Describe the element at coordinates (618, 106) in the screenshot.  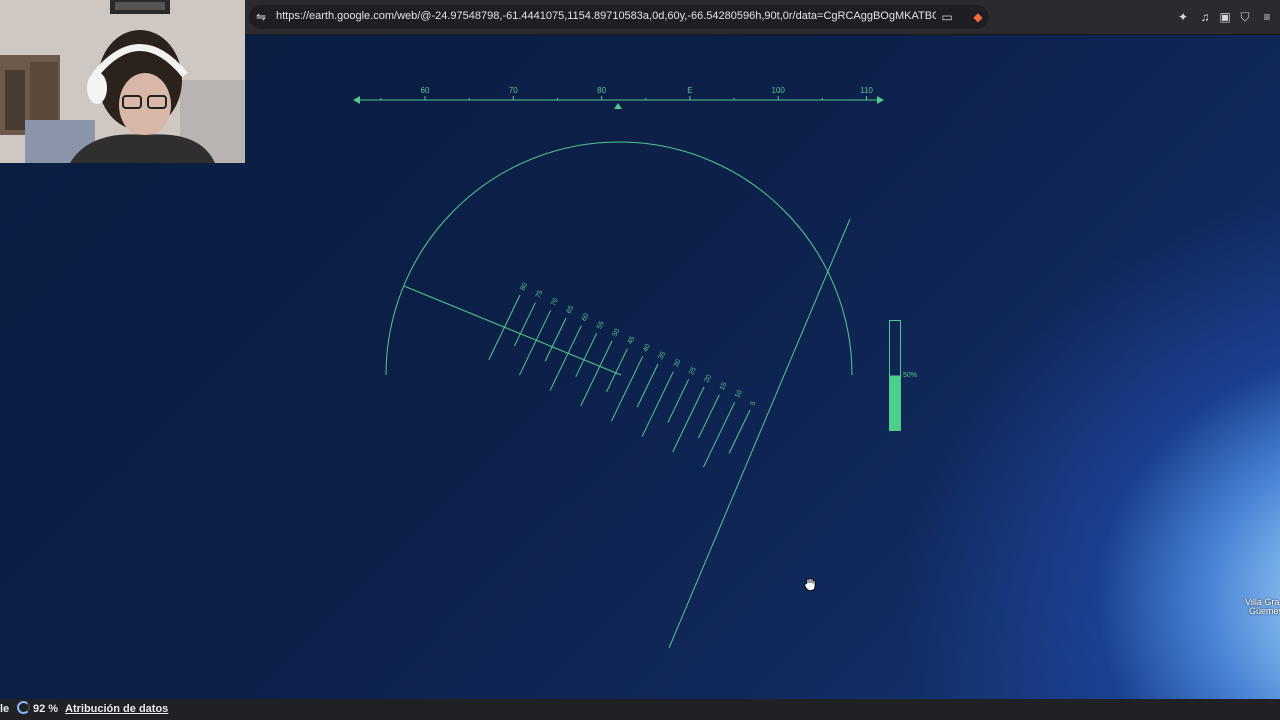
I see `heading-marker-icon` at that location.